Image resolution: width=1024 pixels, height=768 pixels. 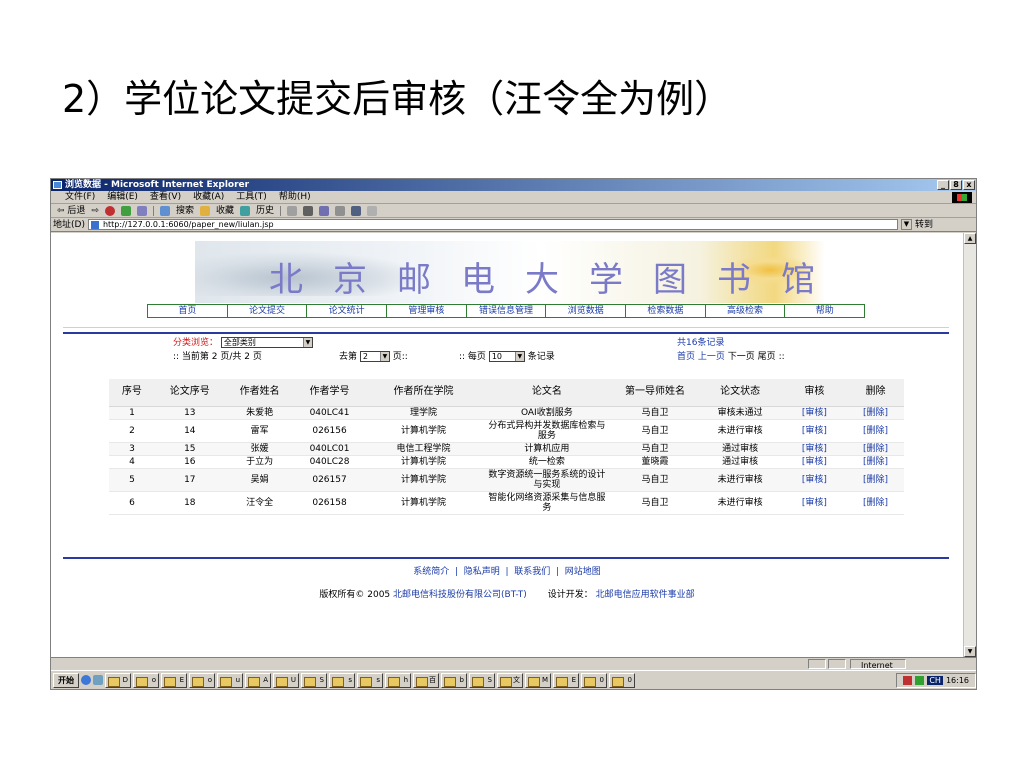 What do you see at coordinates (295, 197) in the screenshot?
I see `menu-help: 帮助(H)` at bounding box center [295, 197].